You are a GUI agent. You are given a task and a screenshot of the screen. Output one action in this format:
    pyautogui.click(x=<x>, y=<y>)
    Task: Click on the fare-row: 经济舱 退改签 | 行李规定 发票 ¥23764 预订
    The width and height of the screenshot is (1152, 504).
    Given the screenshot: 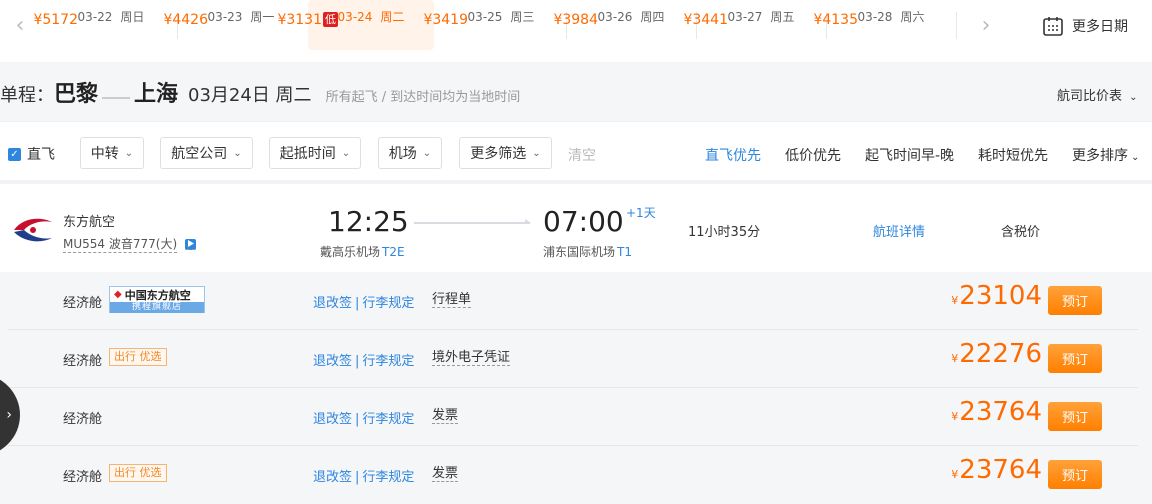 What is the action you would take?
    pyautogui.click(x=573, y=417)
    